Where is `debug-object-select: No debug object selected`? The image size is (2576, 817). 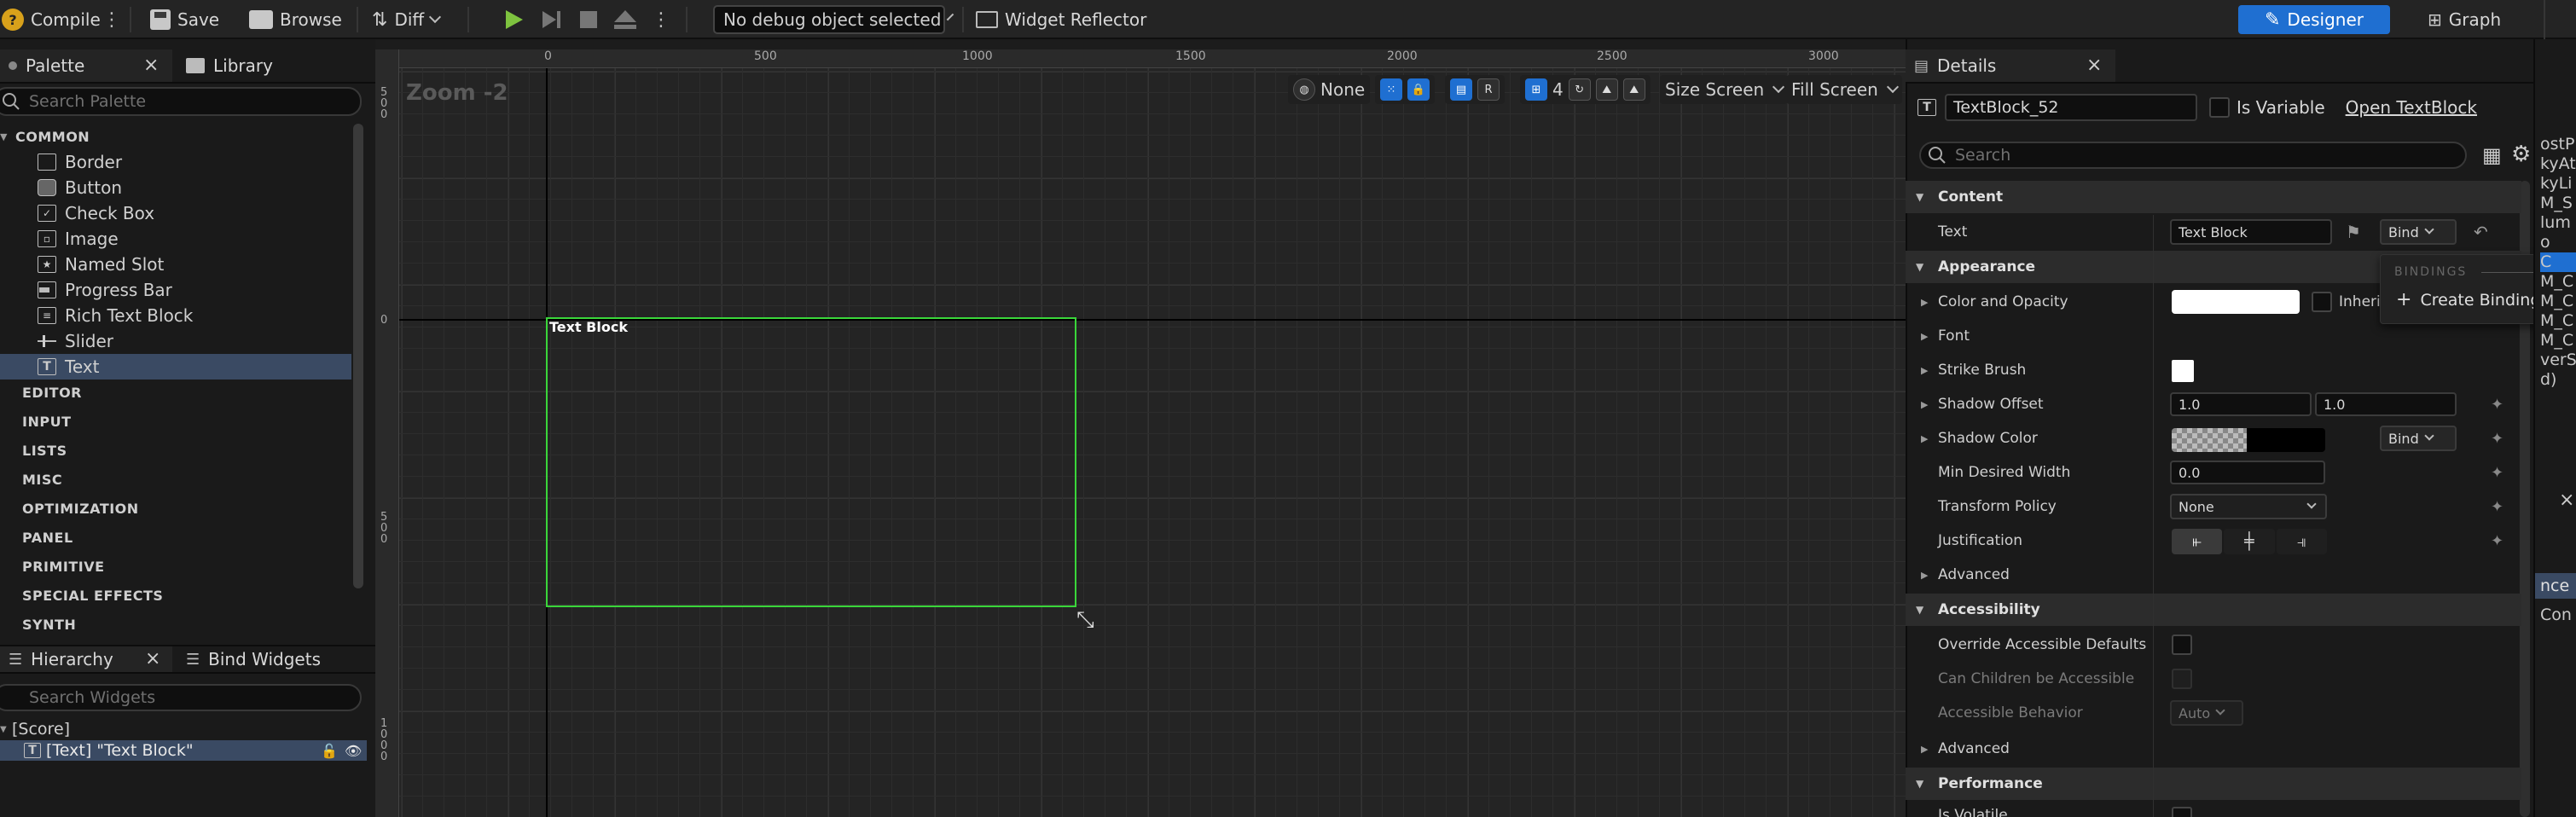 debug-object-select: No debug object selected is located at coordinates (833, 19).